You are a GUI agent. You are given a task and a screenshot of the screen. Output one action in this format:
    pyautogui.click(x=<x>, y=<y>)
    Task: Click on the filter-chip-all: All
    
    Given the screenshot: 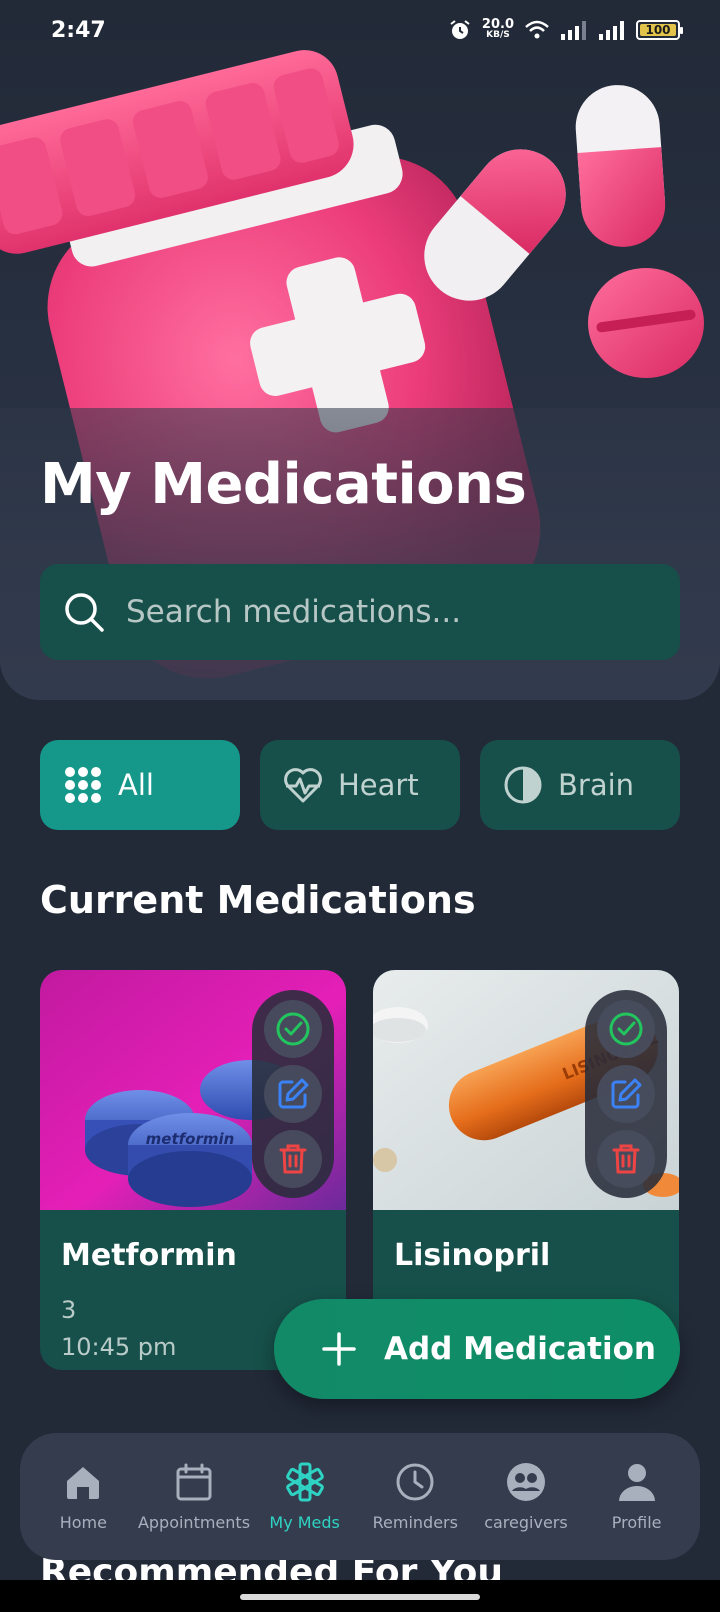 What is the action you would take?
    pyautogui.click(x=140, y=785)
    